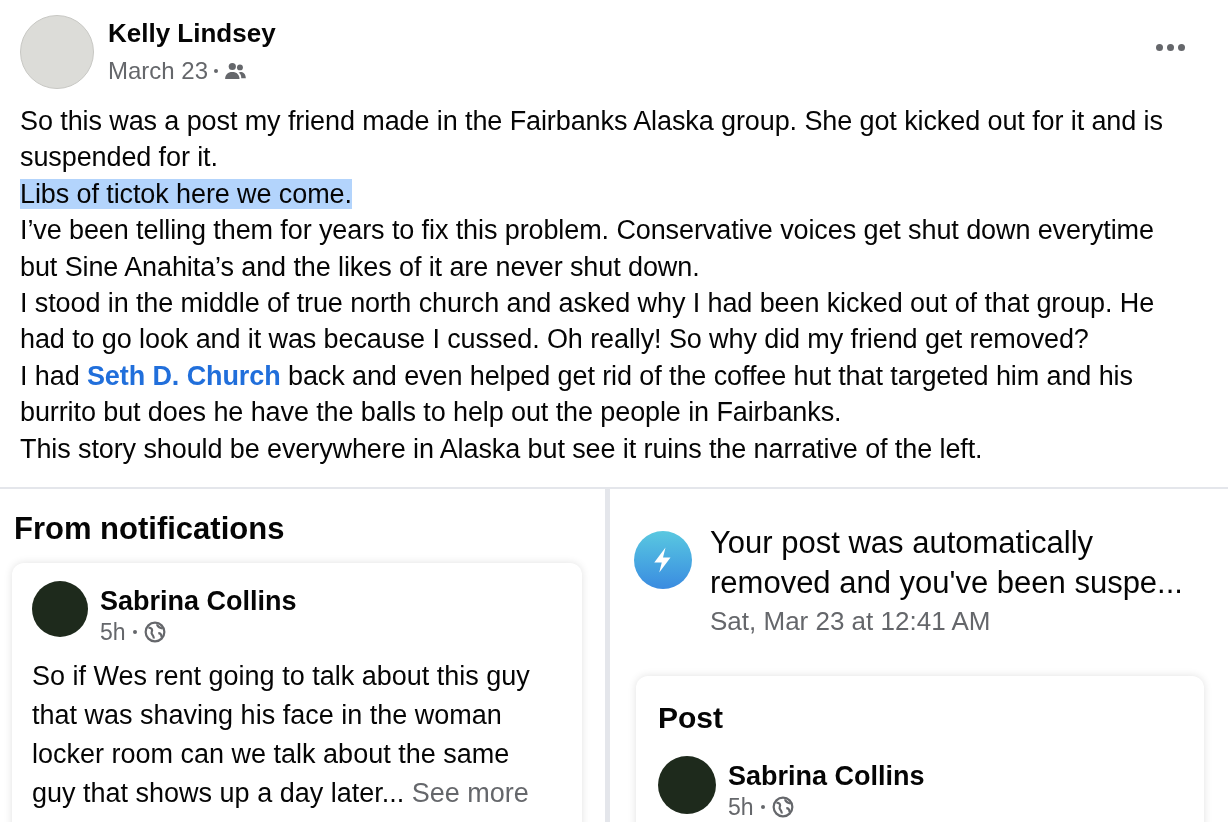  I want to click on section-heading: Post, so click(691, 718).